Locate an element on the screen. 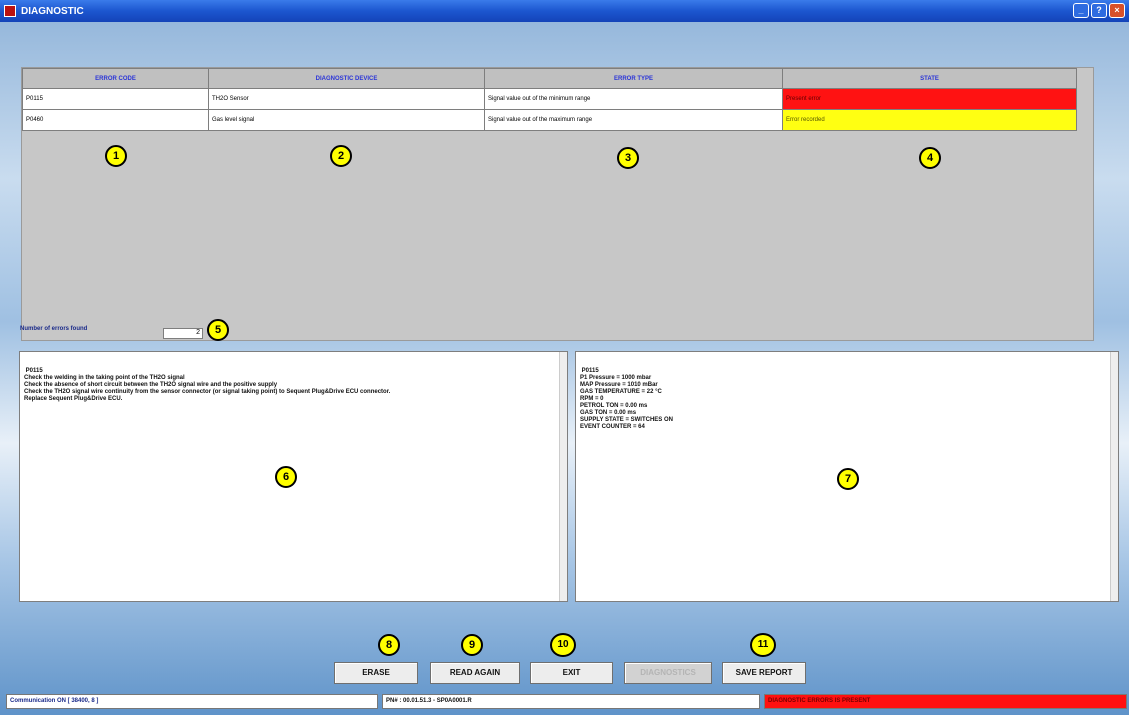  callout-marker-2: 2 is located at coordinates (341, 156).